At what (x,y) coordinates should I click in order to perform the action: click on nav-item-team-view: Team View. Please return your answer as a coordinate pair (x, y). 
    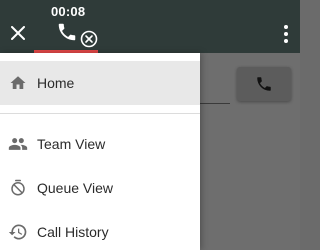
    Looking at the image, I should click on (100, 144).